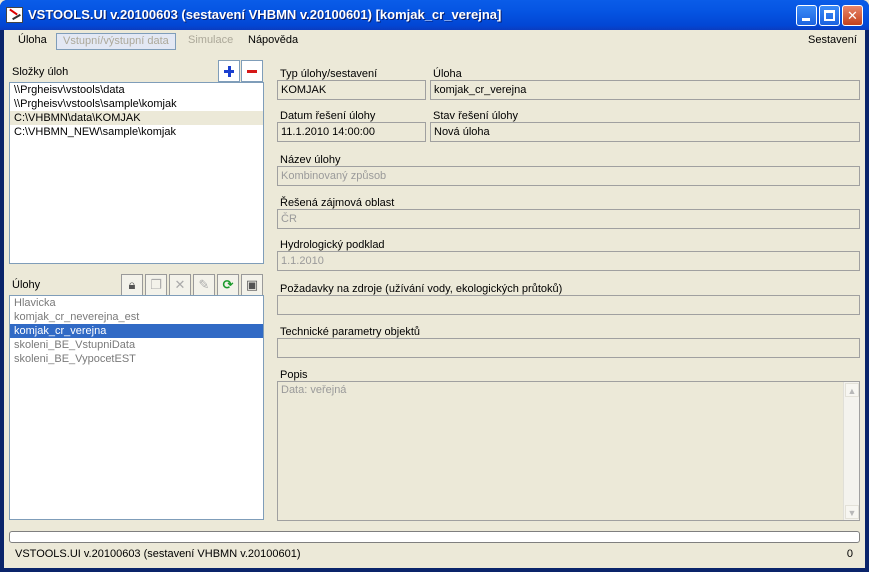 The image size is (869, 572). What do you see at coordinates (136, 90) in the screenshot?
I see `folder-item: \\Prgheisv\vstools\data` at bounding box center [136, 90].